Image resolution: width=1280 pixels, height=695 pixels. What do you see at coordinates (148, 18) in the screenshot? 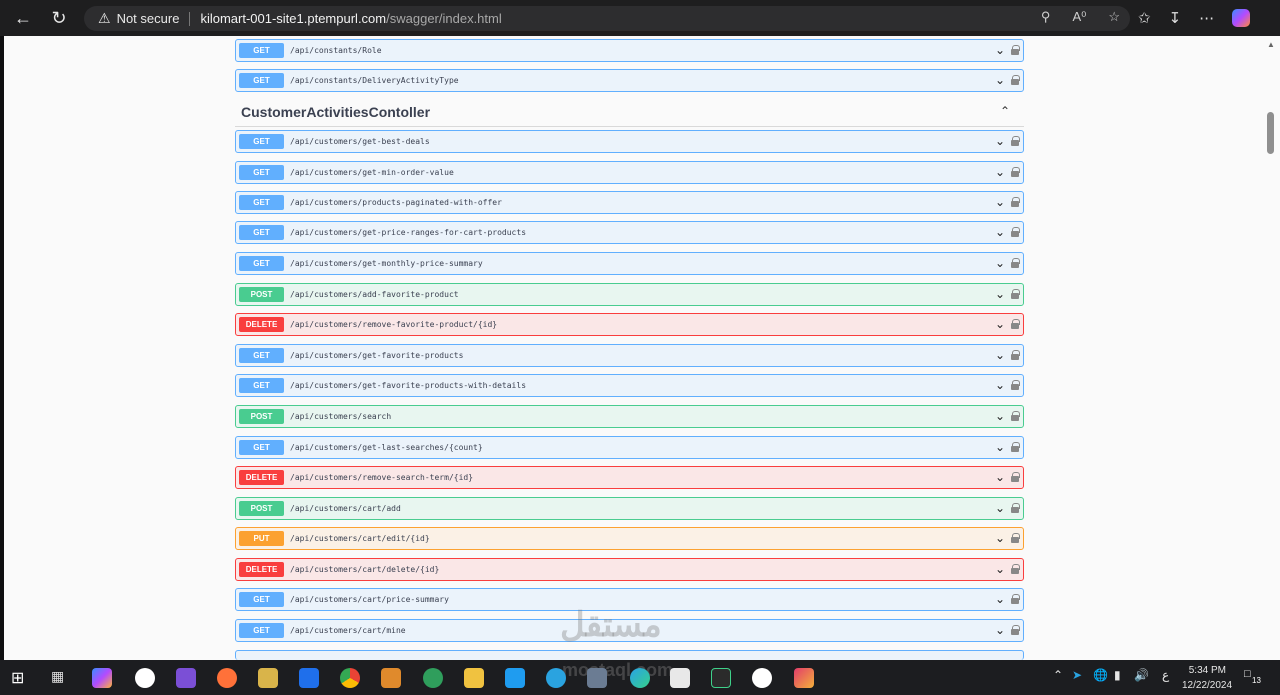
I see `not-secure-label: Not secure` at bounding box center [148, 18].